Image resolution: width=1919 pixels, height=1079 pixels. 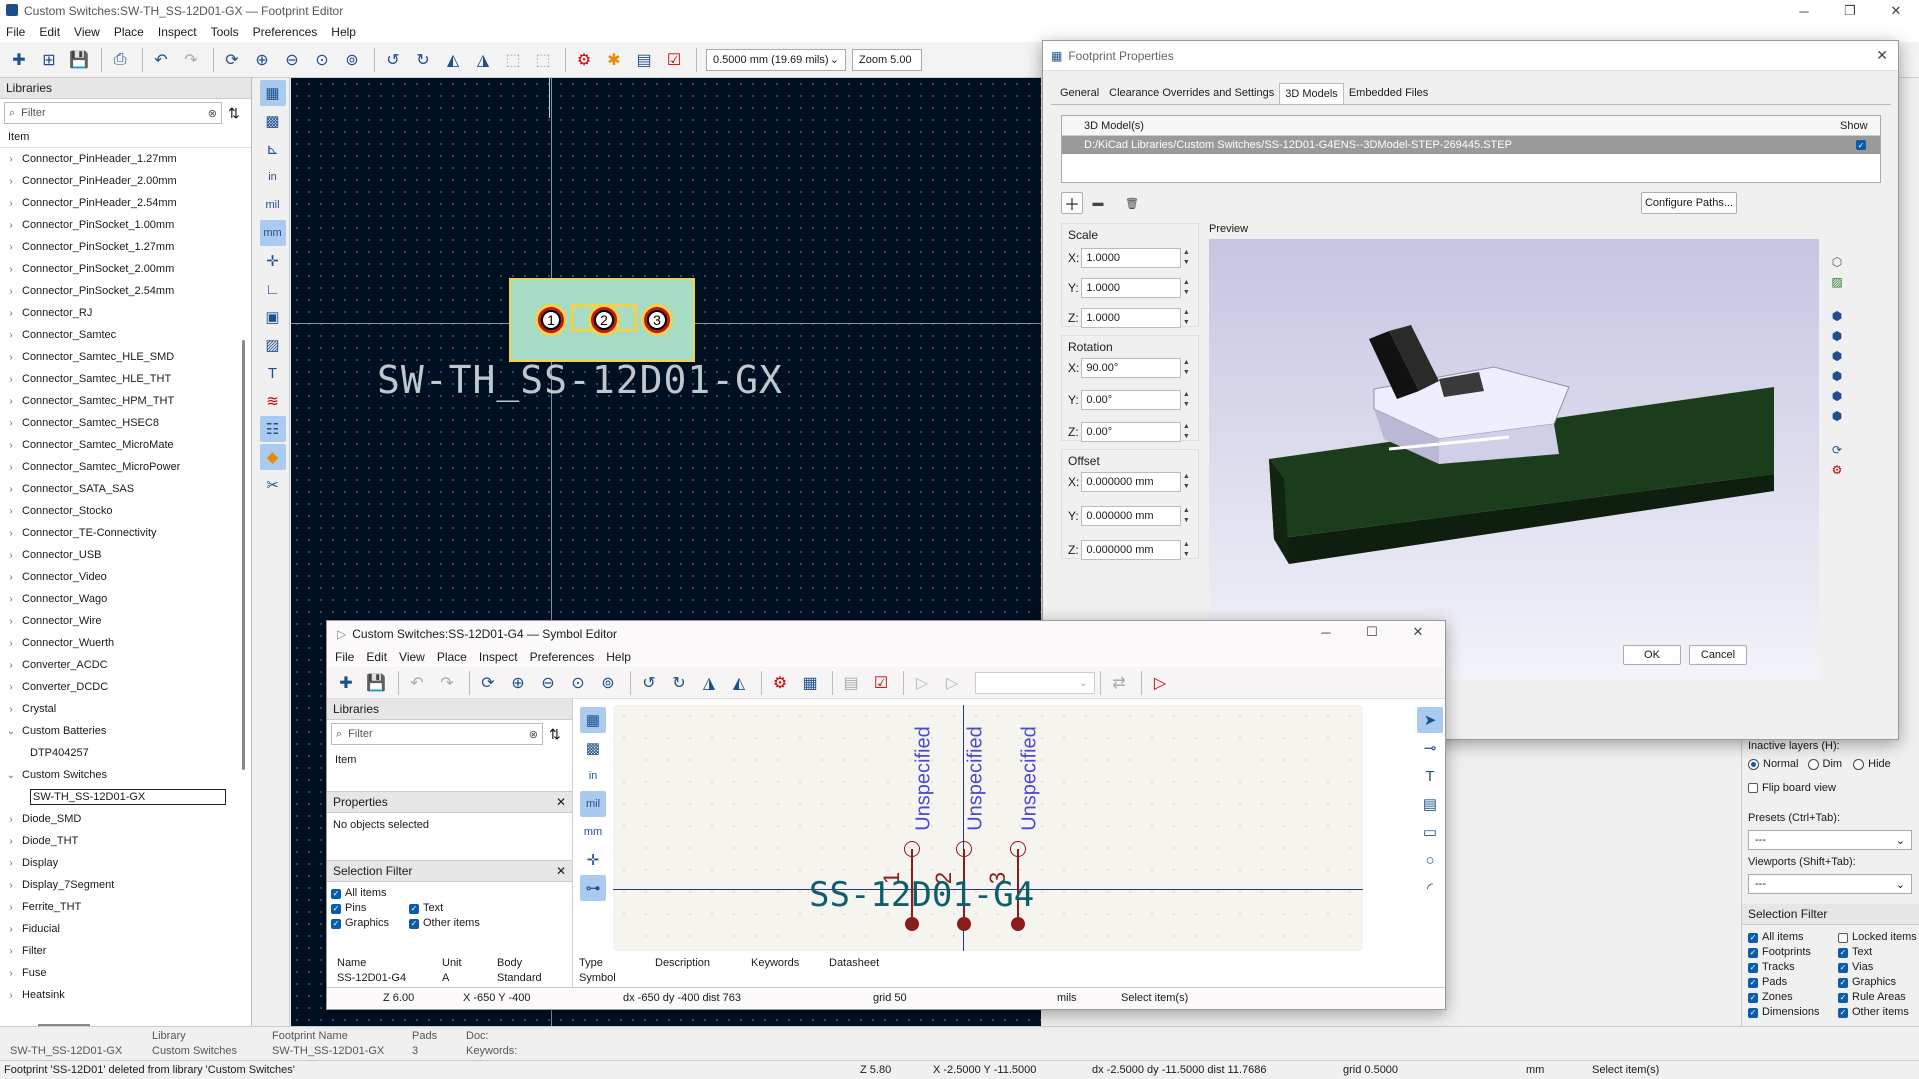 What do you see at coordinates (1837, 416) in the screenshot?
I see `view-right-icon: ⬢` at bounding box center [1837, 416].